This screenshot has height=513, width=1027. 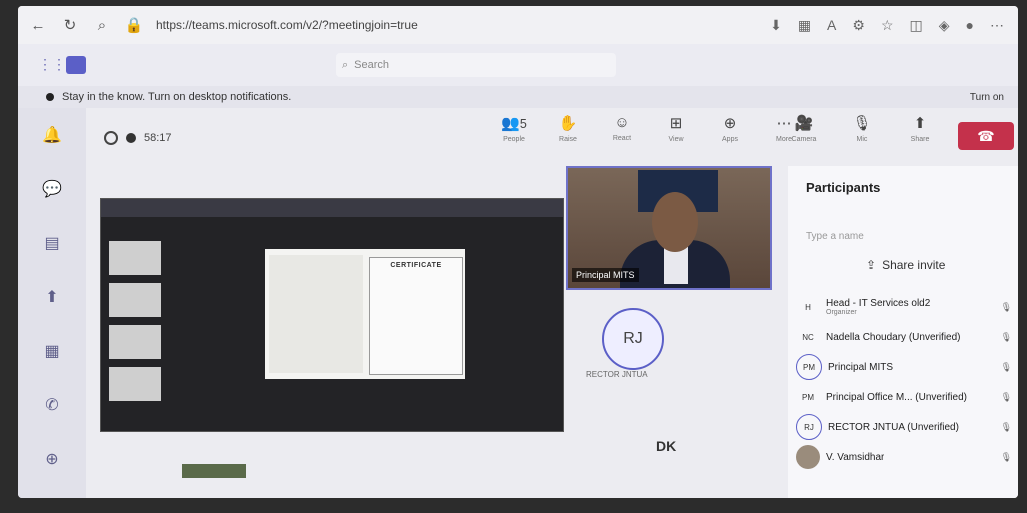 I want to click on video-person-head, so click(x=675, y=222).